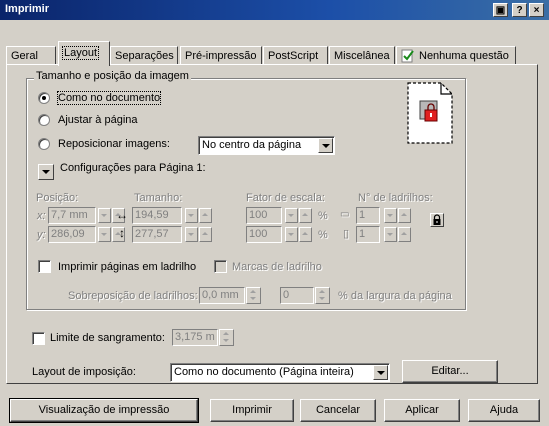 The height and width of the screenshot is (426, 549). What do you see at coordinates (291, 215) in the screenshot?
I see `scale-x-down` at bounding box center [291, 215].